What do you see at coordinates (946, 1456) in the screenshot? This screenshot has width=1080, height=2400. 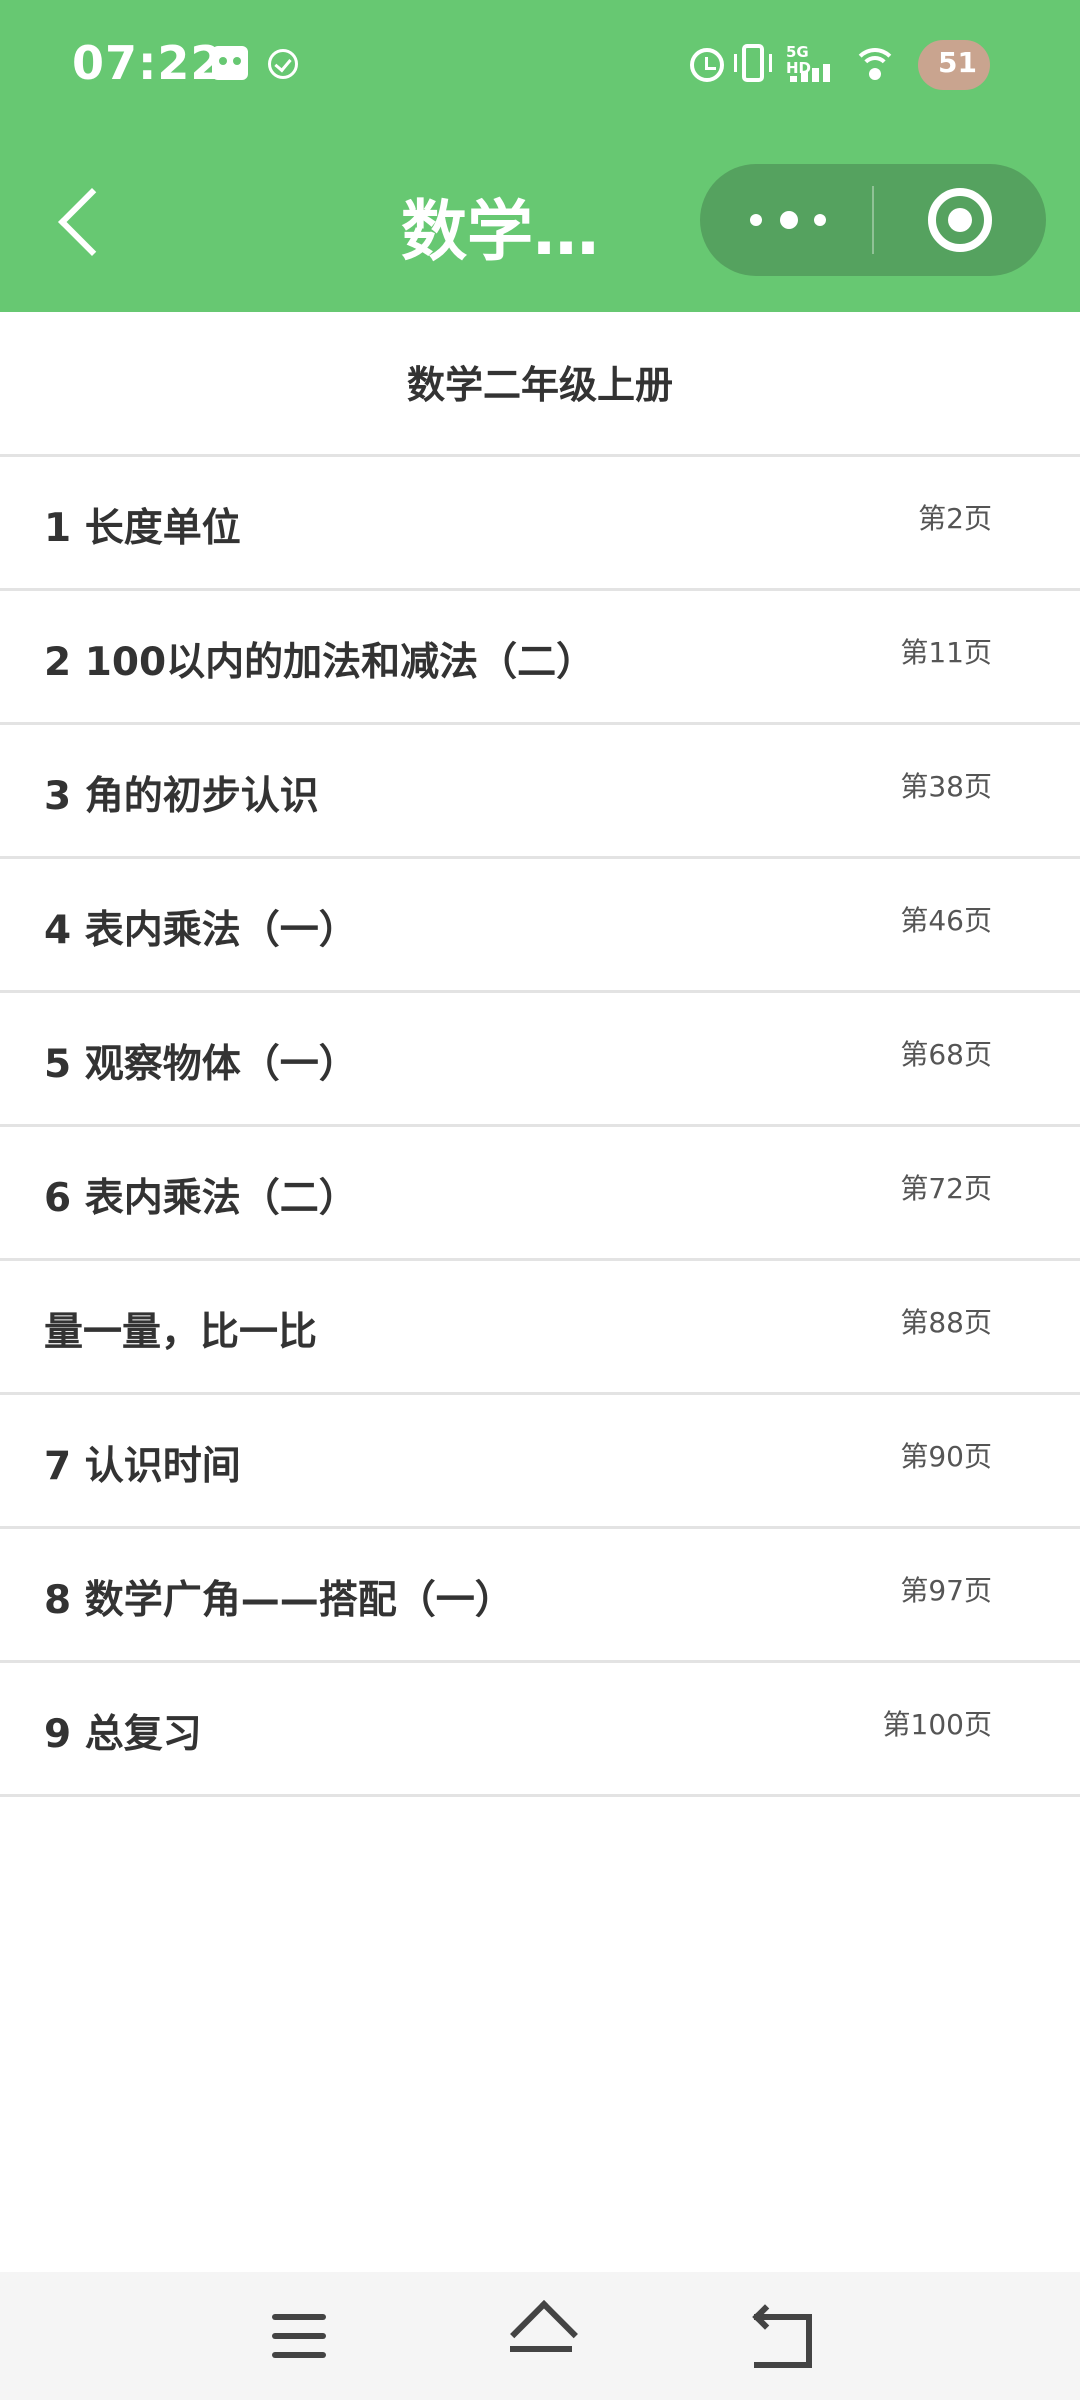 I see `chapter-page: 第90页` at bounding box center [946, 1456].